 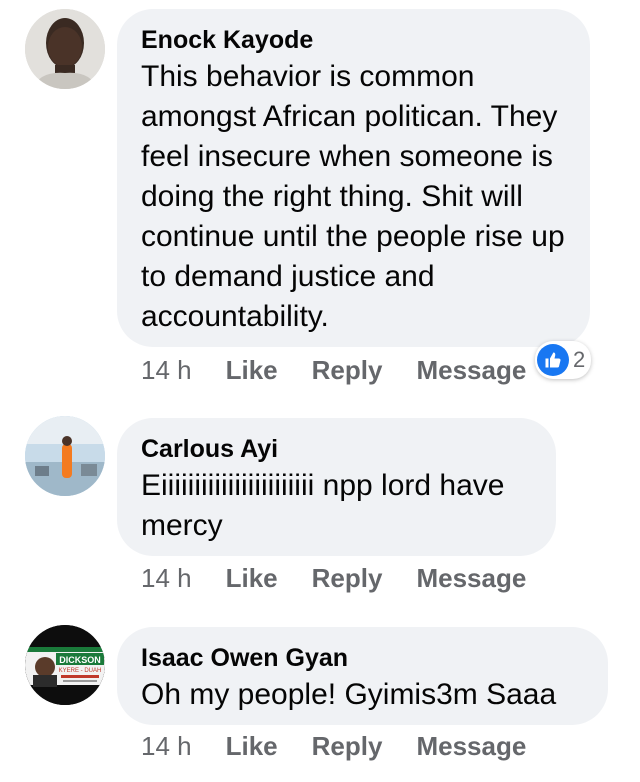 I want to click on message-button: Message, so click(x=471, y=746).